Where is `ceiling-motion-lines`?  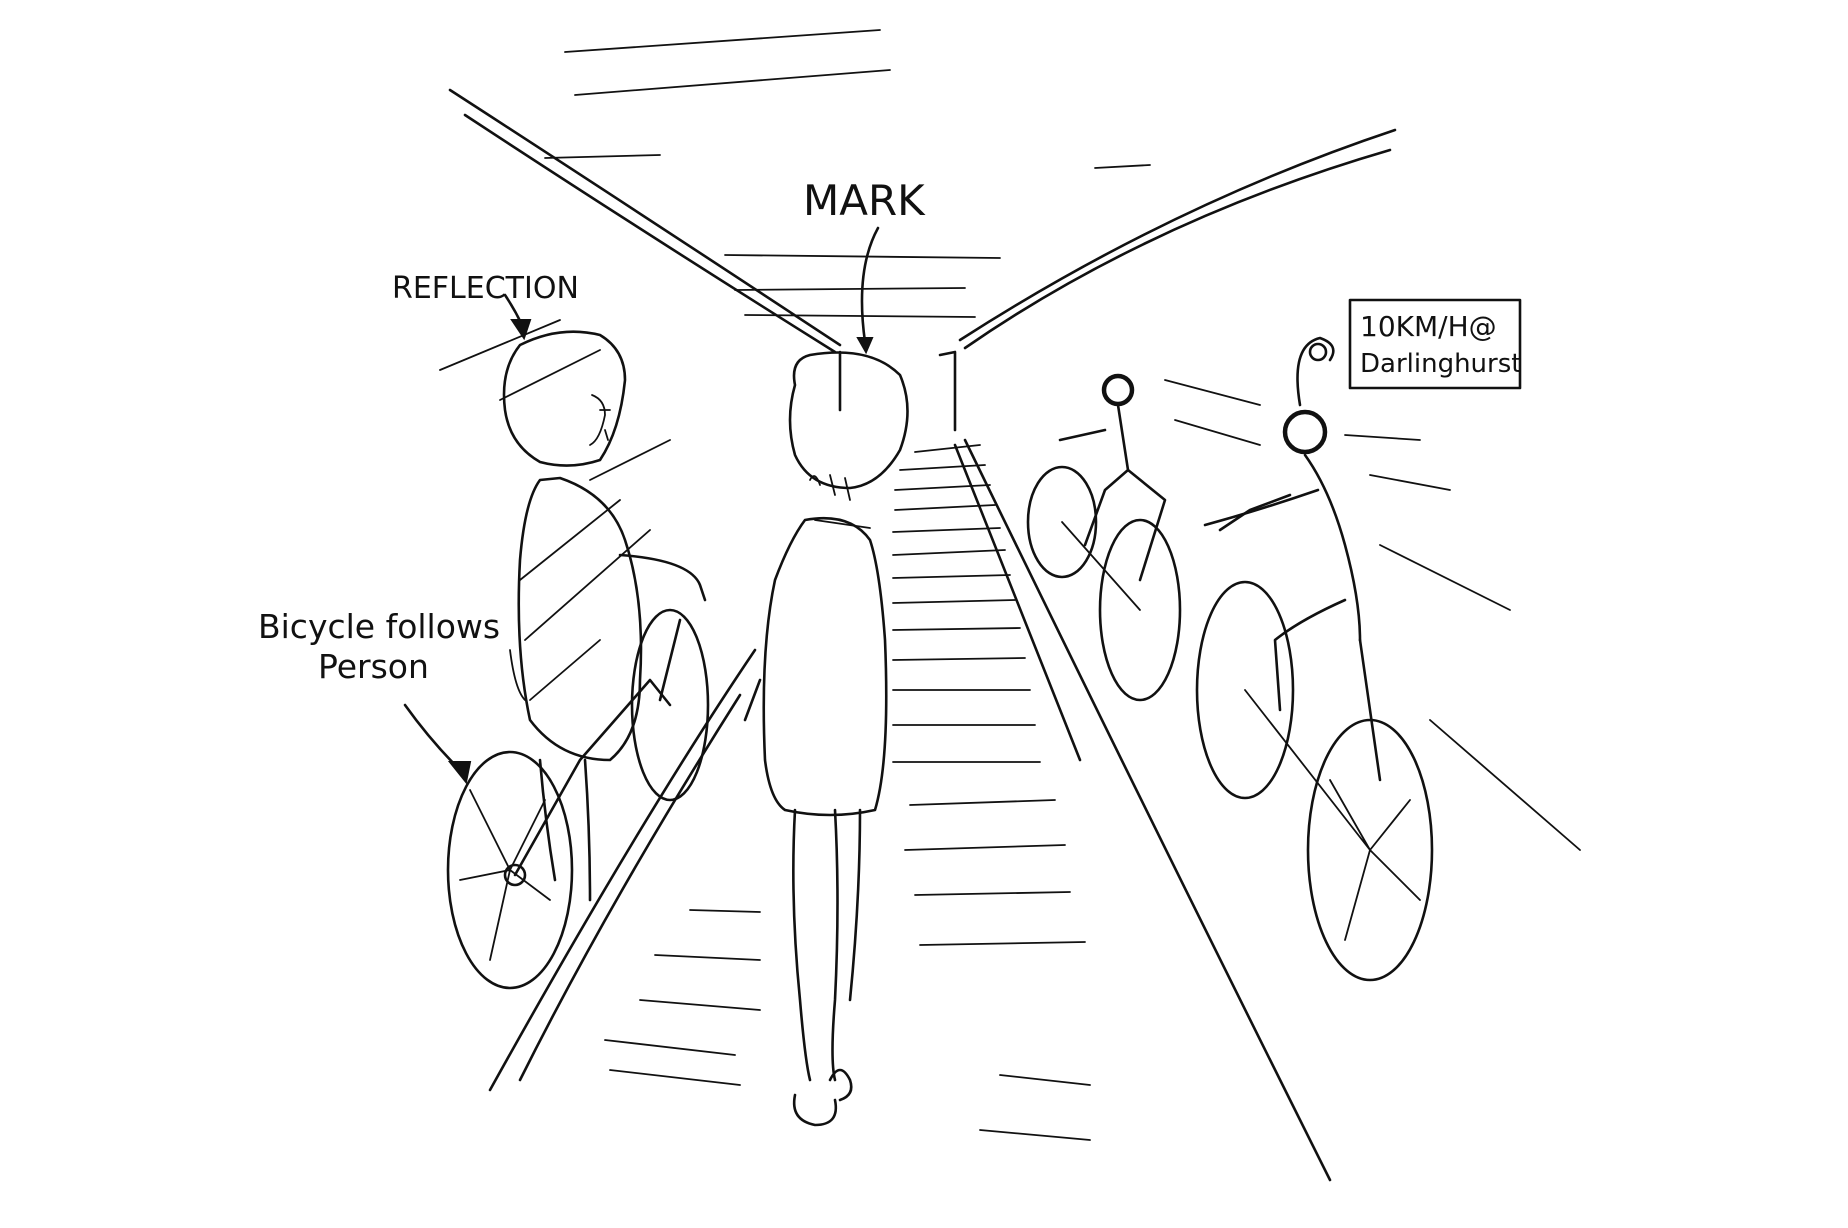 ceiling-motion-lines is located at coordinates (847, 173).